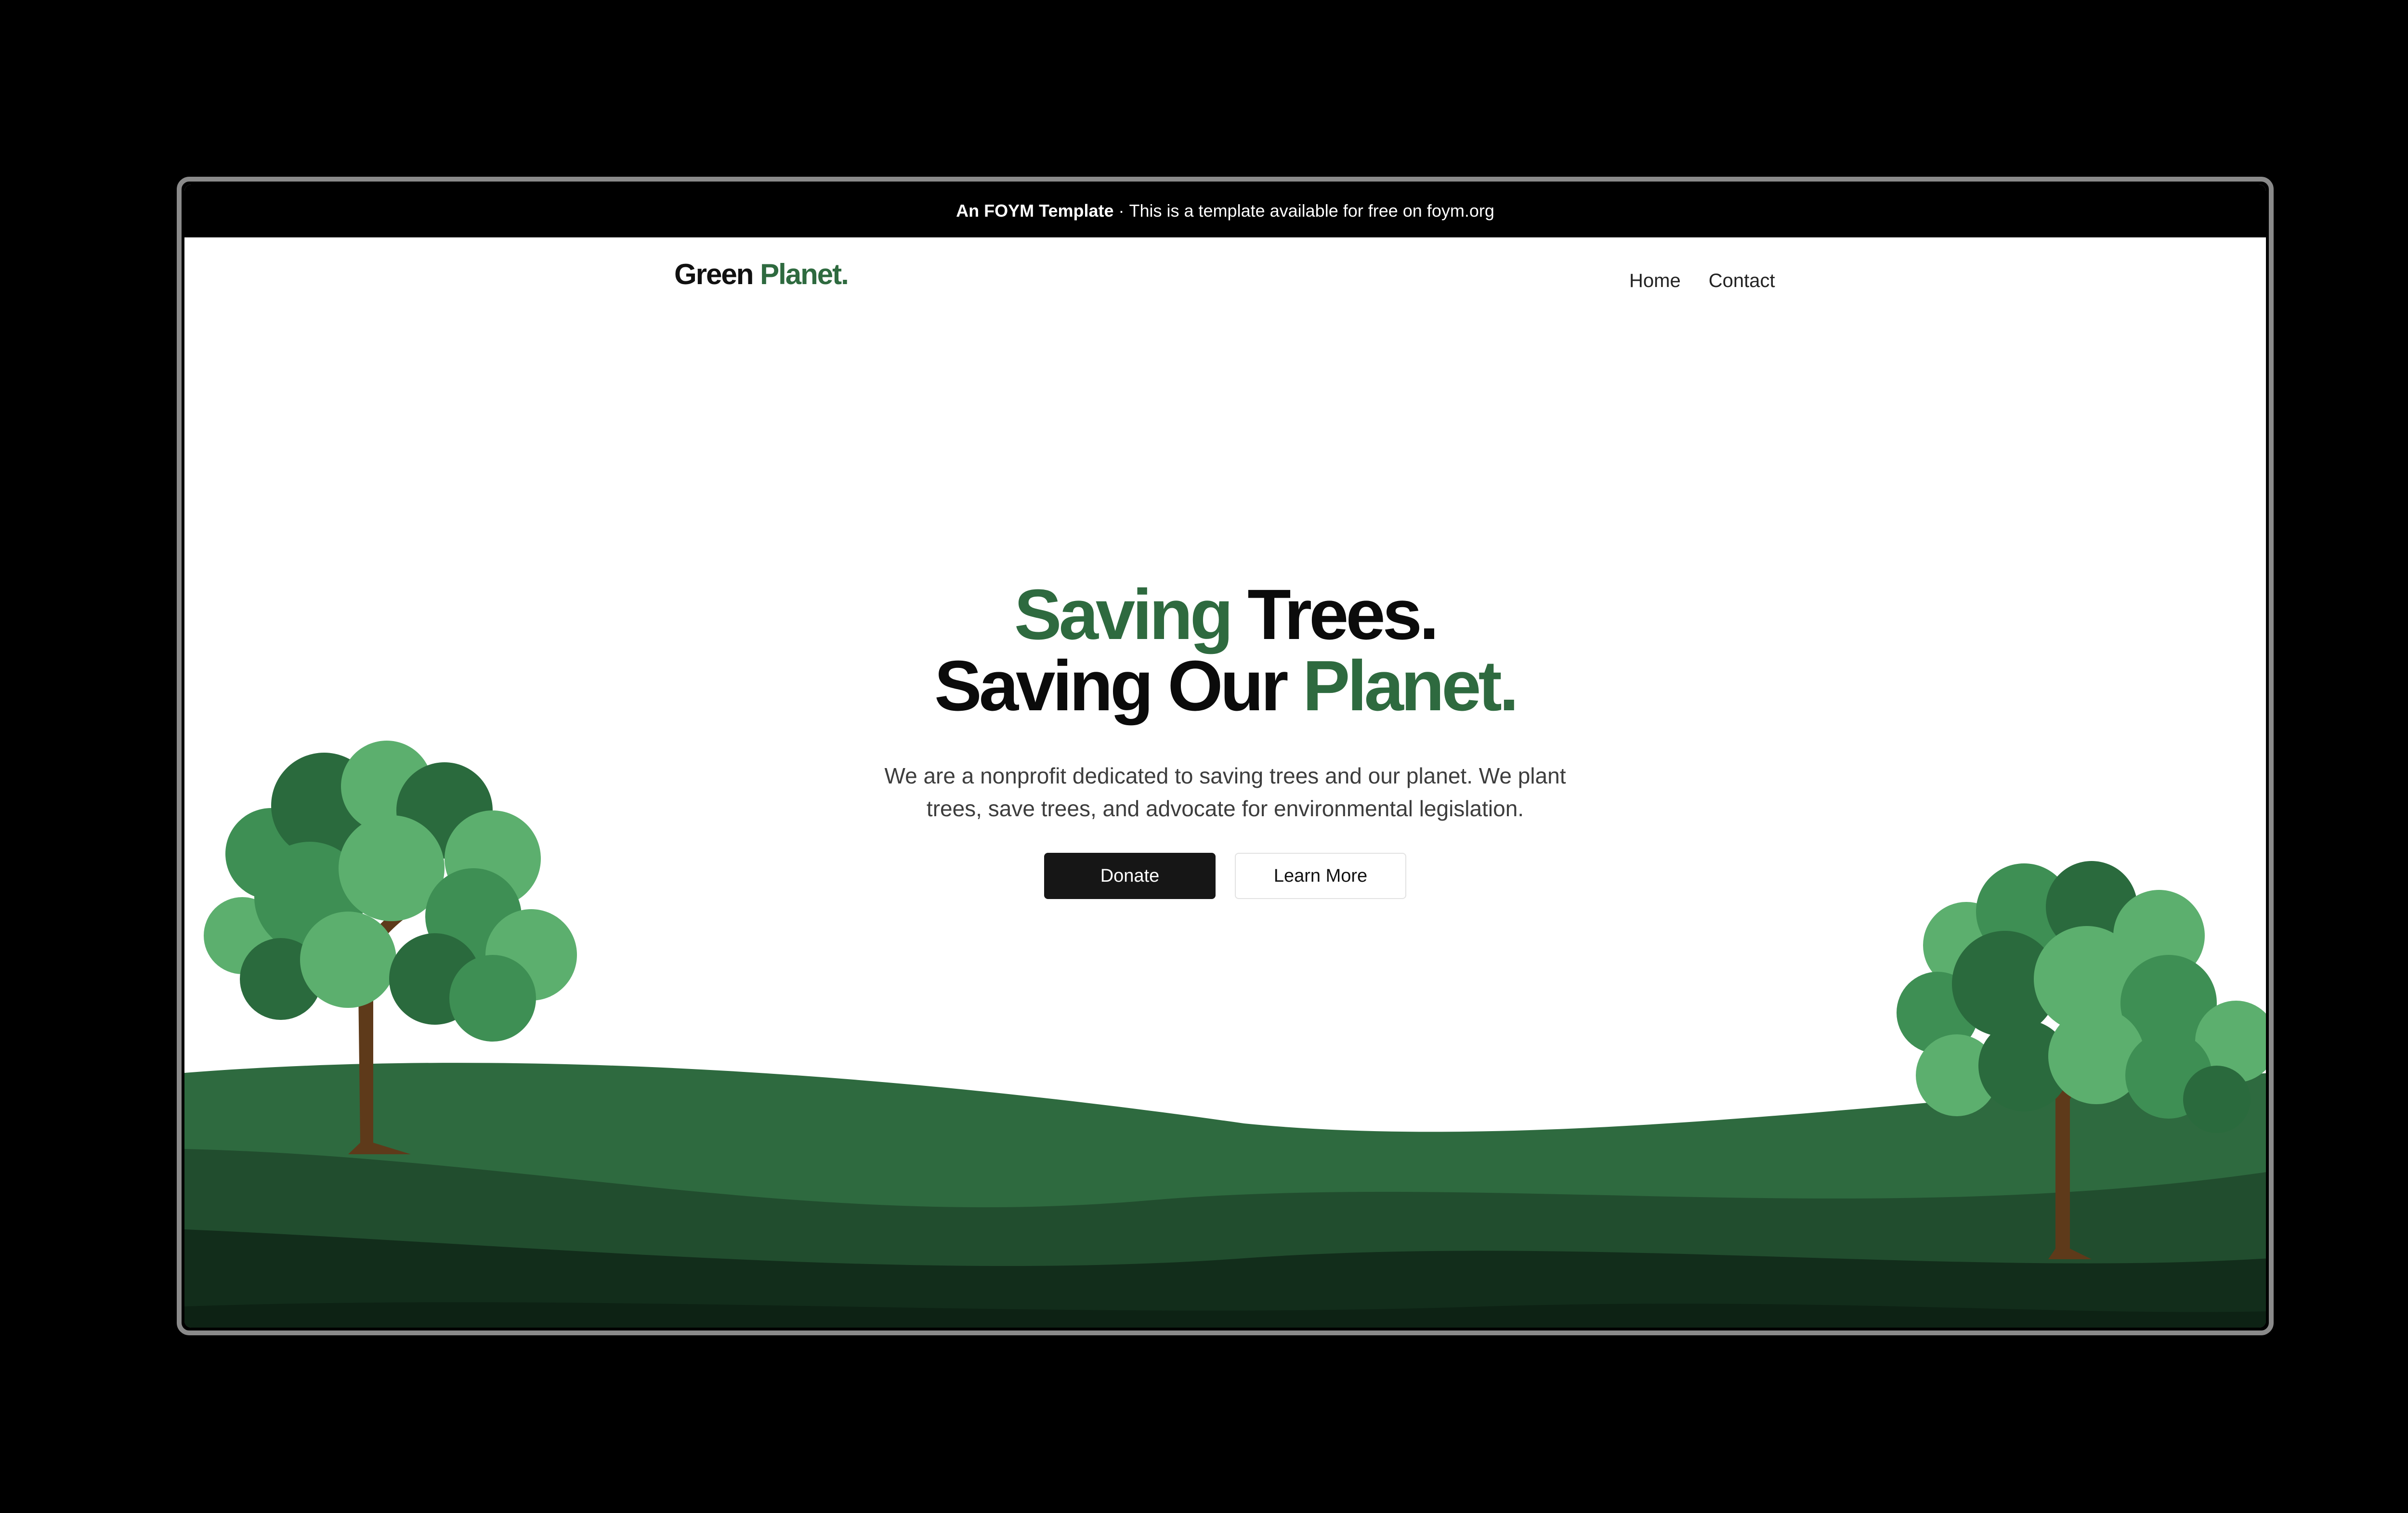 This screenshot has height=1513, width=2408. Describe the element at coordinates (1225, 876) in the screenshot. I see `hero-buttons: Donate Learn More` at that location.